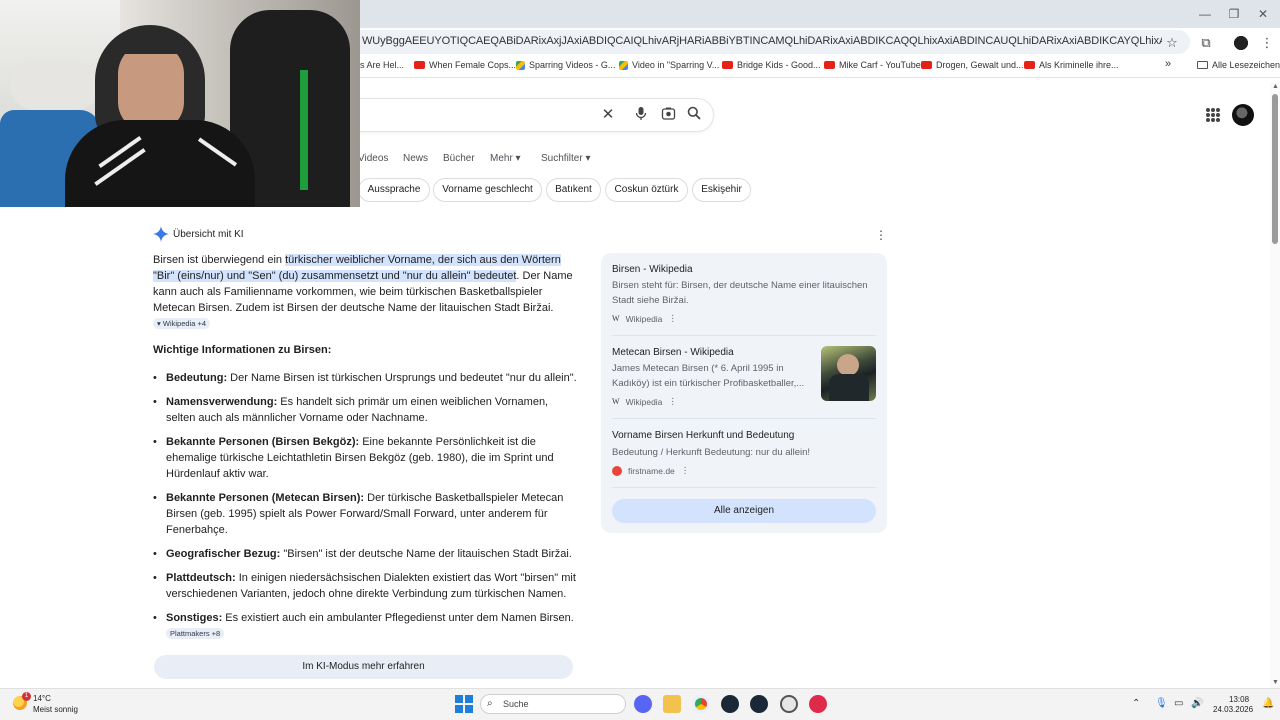 This screenshot has width=1280, height=720. What do you see at coordinates (1243, 115) in the screenshot?
I see `avatar` at bounding box center [1243, 115].